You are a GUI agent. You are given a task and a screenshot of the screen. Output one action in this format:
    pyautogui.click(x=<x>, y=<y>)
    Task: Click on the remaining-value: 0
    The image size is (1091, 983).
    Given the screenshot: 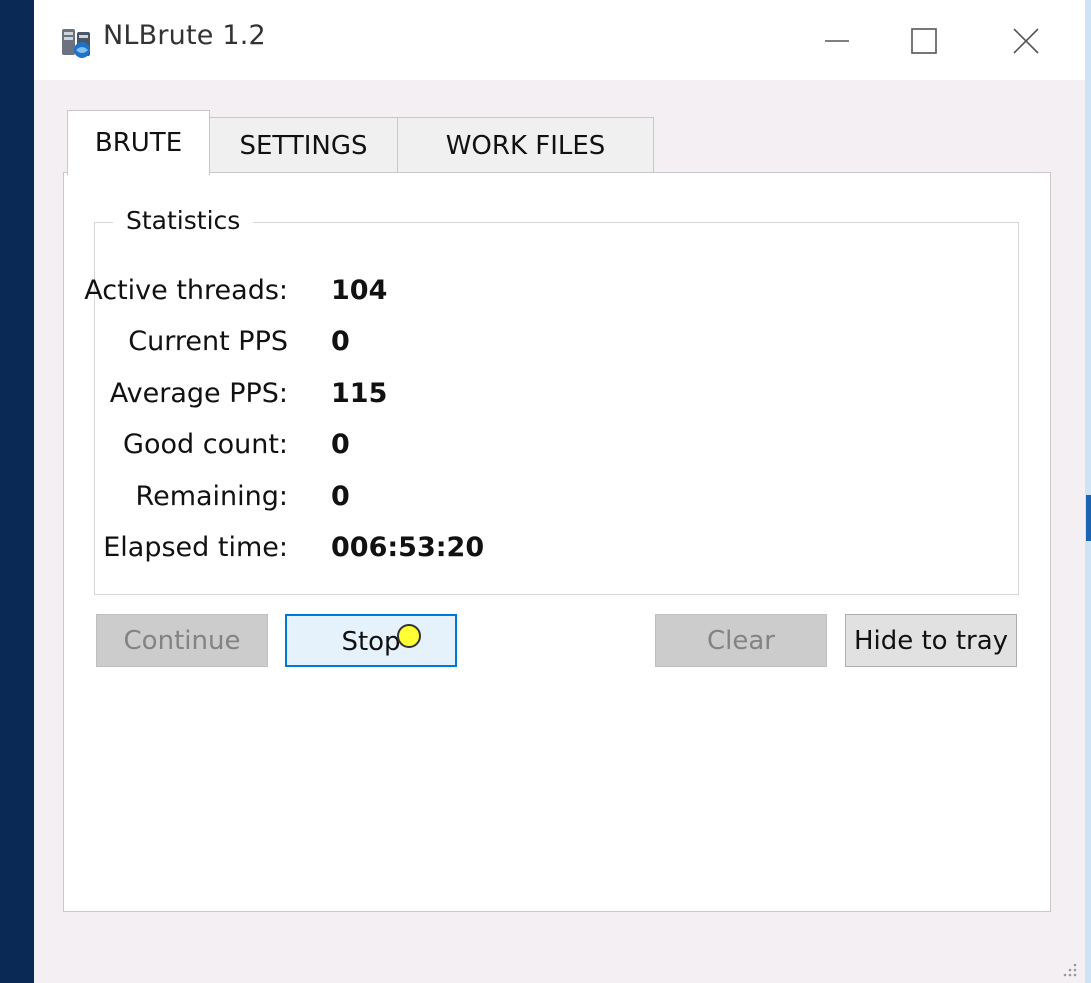 What is the action you would take?
    pyautogui.click(x=340, y=496)
    